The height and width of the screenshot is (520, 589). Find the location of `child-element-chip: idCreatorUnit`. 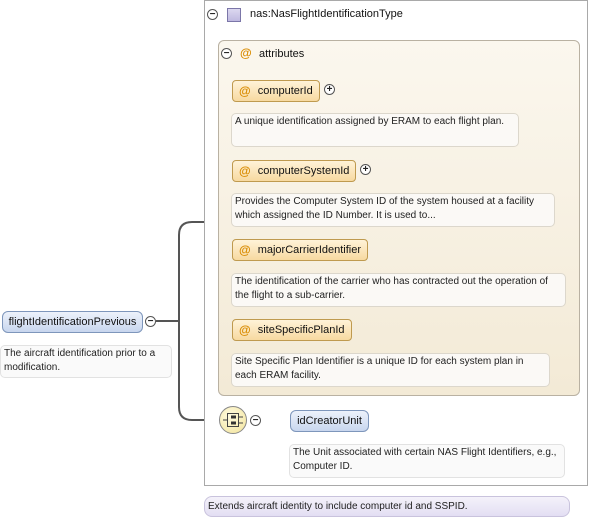

child-element-chip: idCreatorUnit is located at coordinates (329, 421).